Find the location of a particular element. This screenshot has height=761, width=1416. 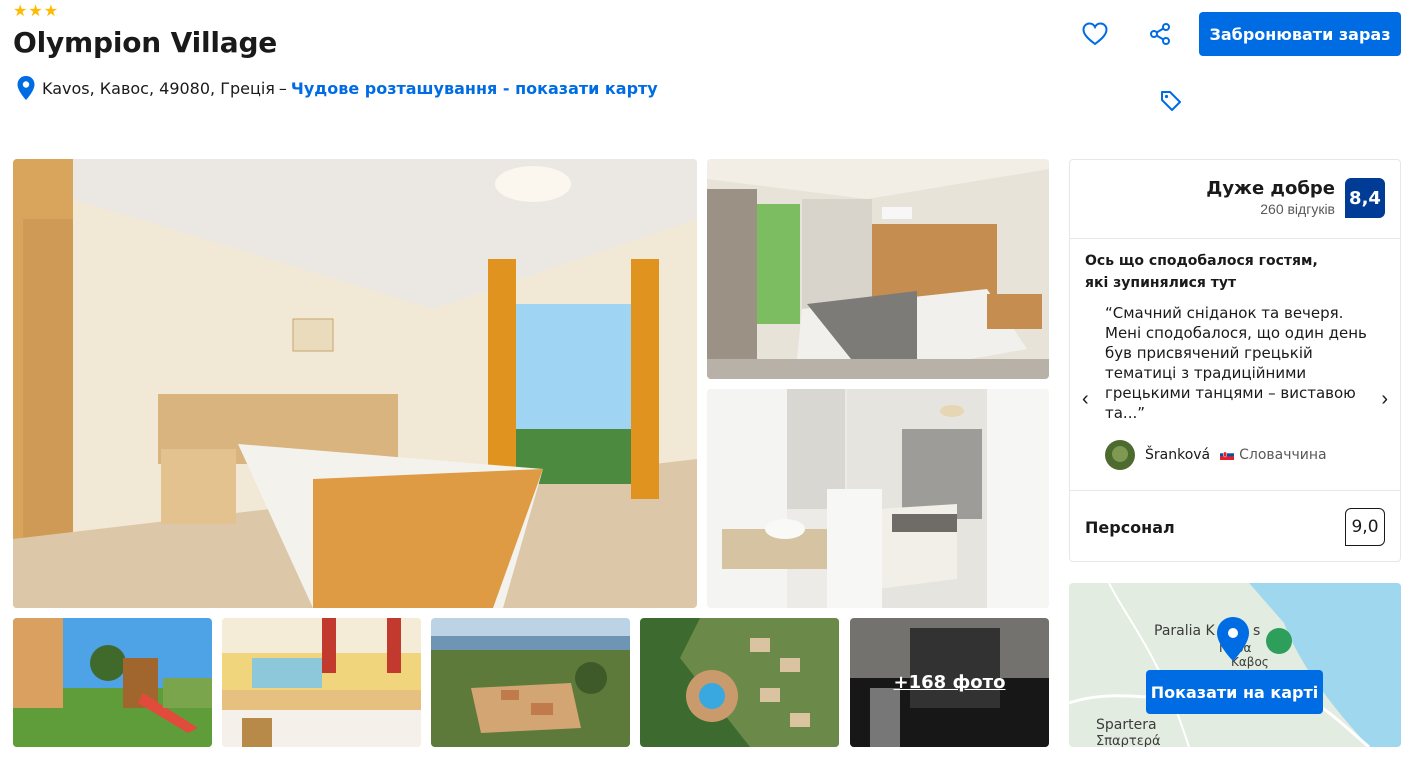

reviewer-info: Šranková Словаччина is located at coordinates (1216, 455).